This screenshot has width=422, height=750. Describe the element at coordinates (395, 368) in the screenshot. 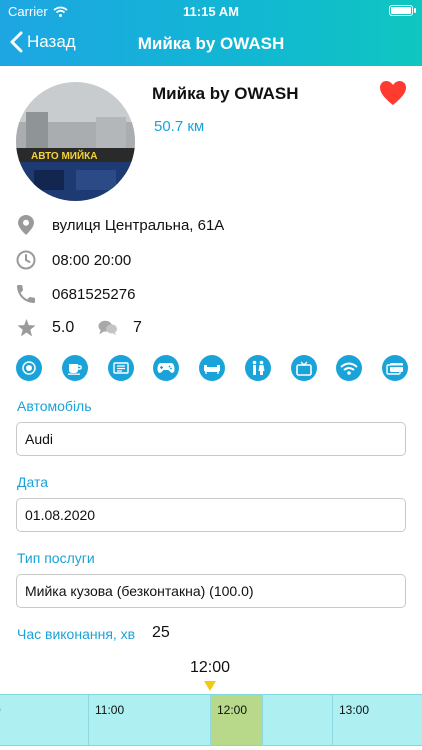

I see `card-payment-icon` at that location.